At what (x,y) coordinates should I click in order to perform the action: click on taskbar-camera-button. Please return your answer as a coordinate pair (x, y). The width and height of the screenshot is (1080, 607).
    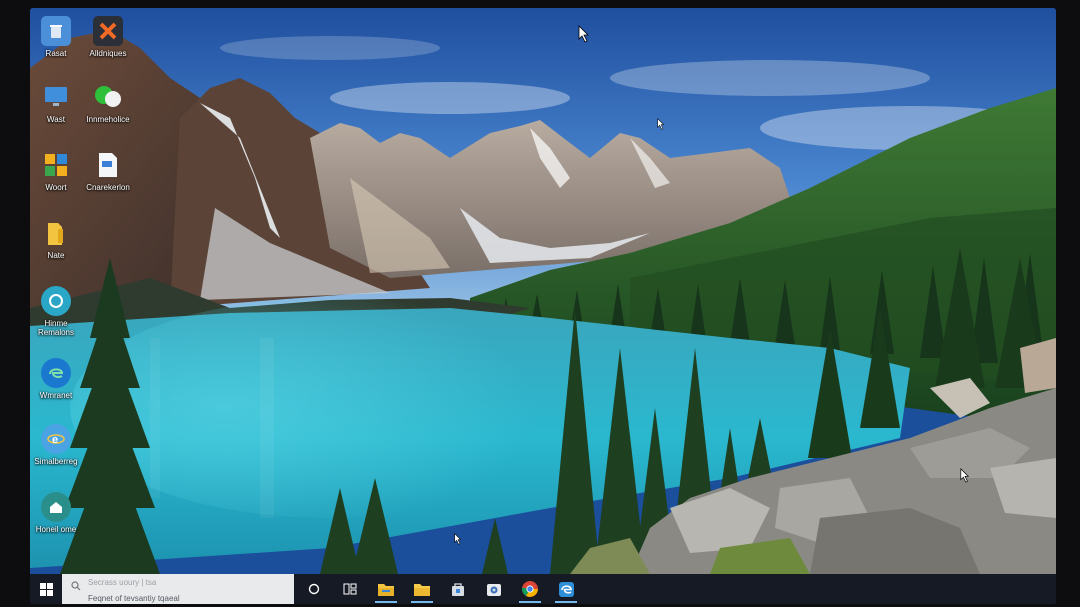
    Looking at the image, I should click on (494, 589).